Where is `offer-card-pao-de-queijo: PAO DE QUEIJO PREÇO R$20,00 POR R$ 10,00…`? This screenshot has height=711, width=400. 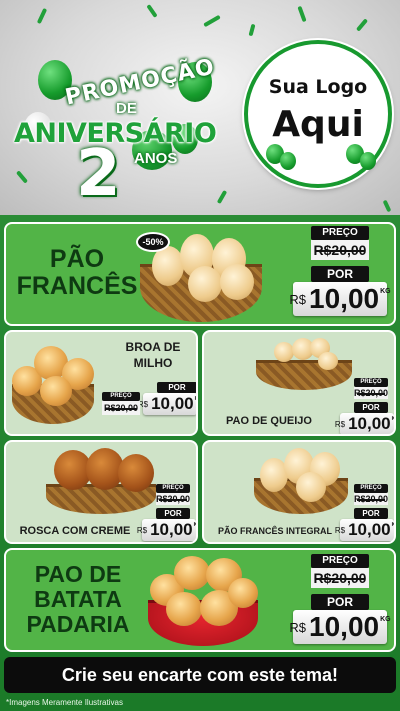
offer-card-pao-de-queijo: PAO DE QUEIJO PREÇO R$20,00 POR R$ 10,00… is located at coordinates (299, 383).